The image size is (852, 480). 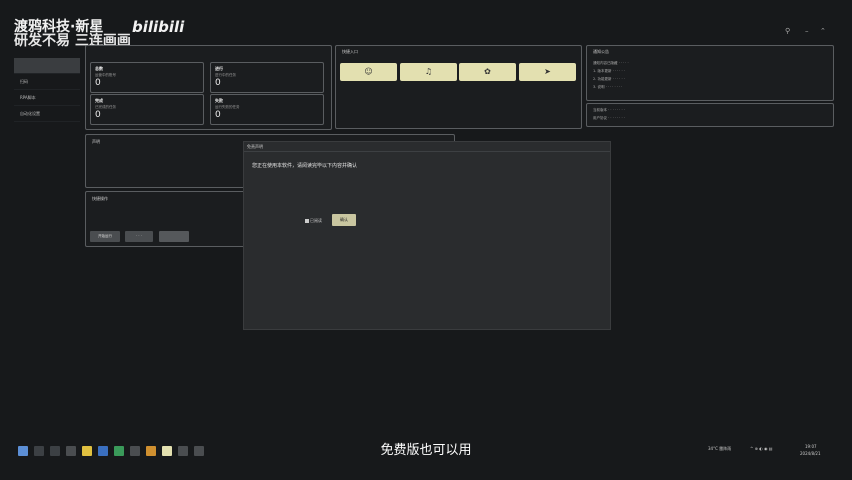 I want to click on stat-badge: 失败, so click(x=219, y=100).